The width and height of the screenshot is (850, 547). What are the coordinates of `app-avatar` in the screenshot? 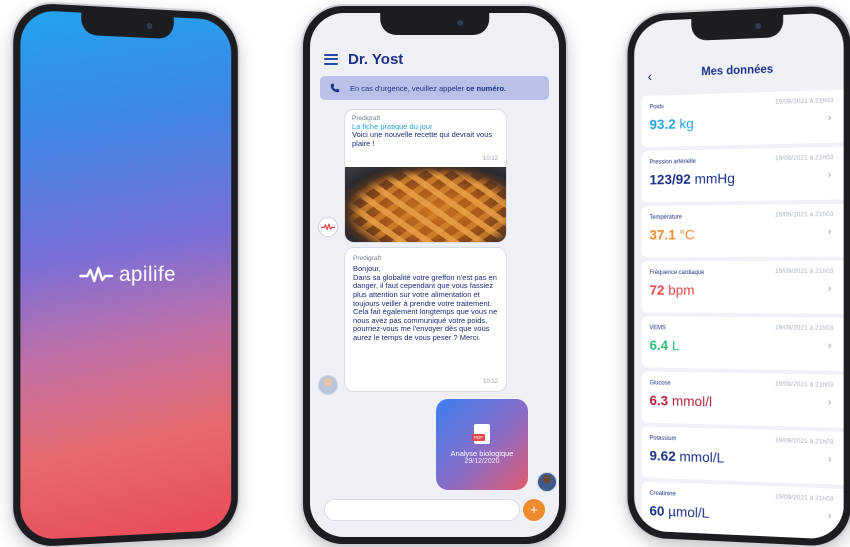 It's located at (328, 227).